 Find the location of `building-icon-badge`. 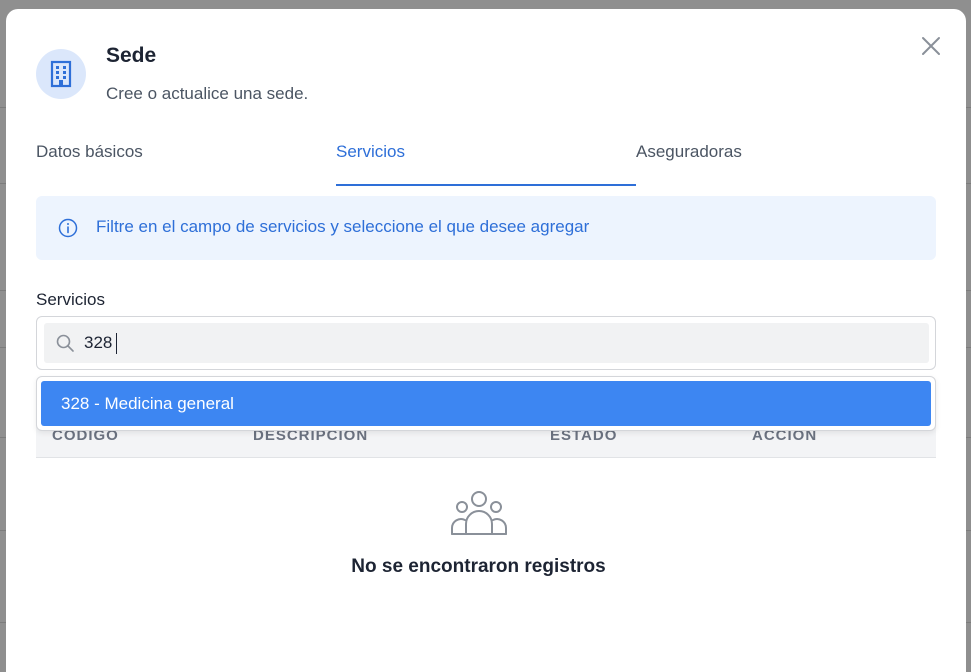

building-icon-badge is located at coordinates (61, 74).